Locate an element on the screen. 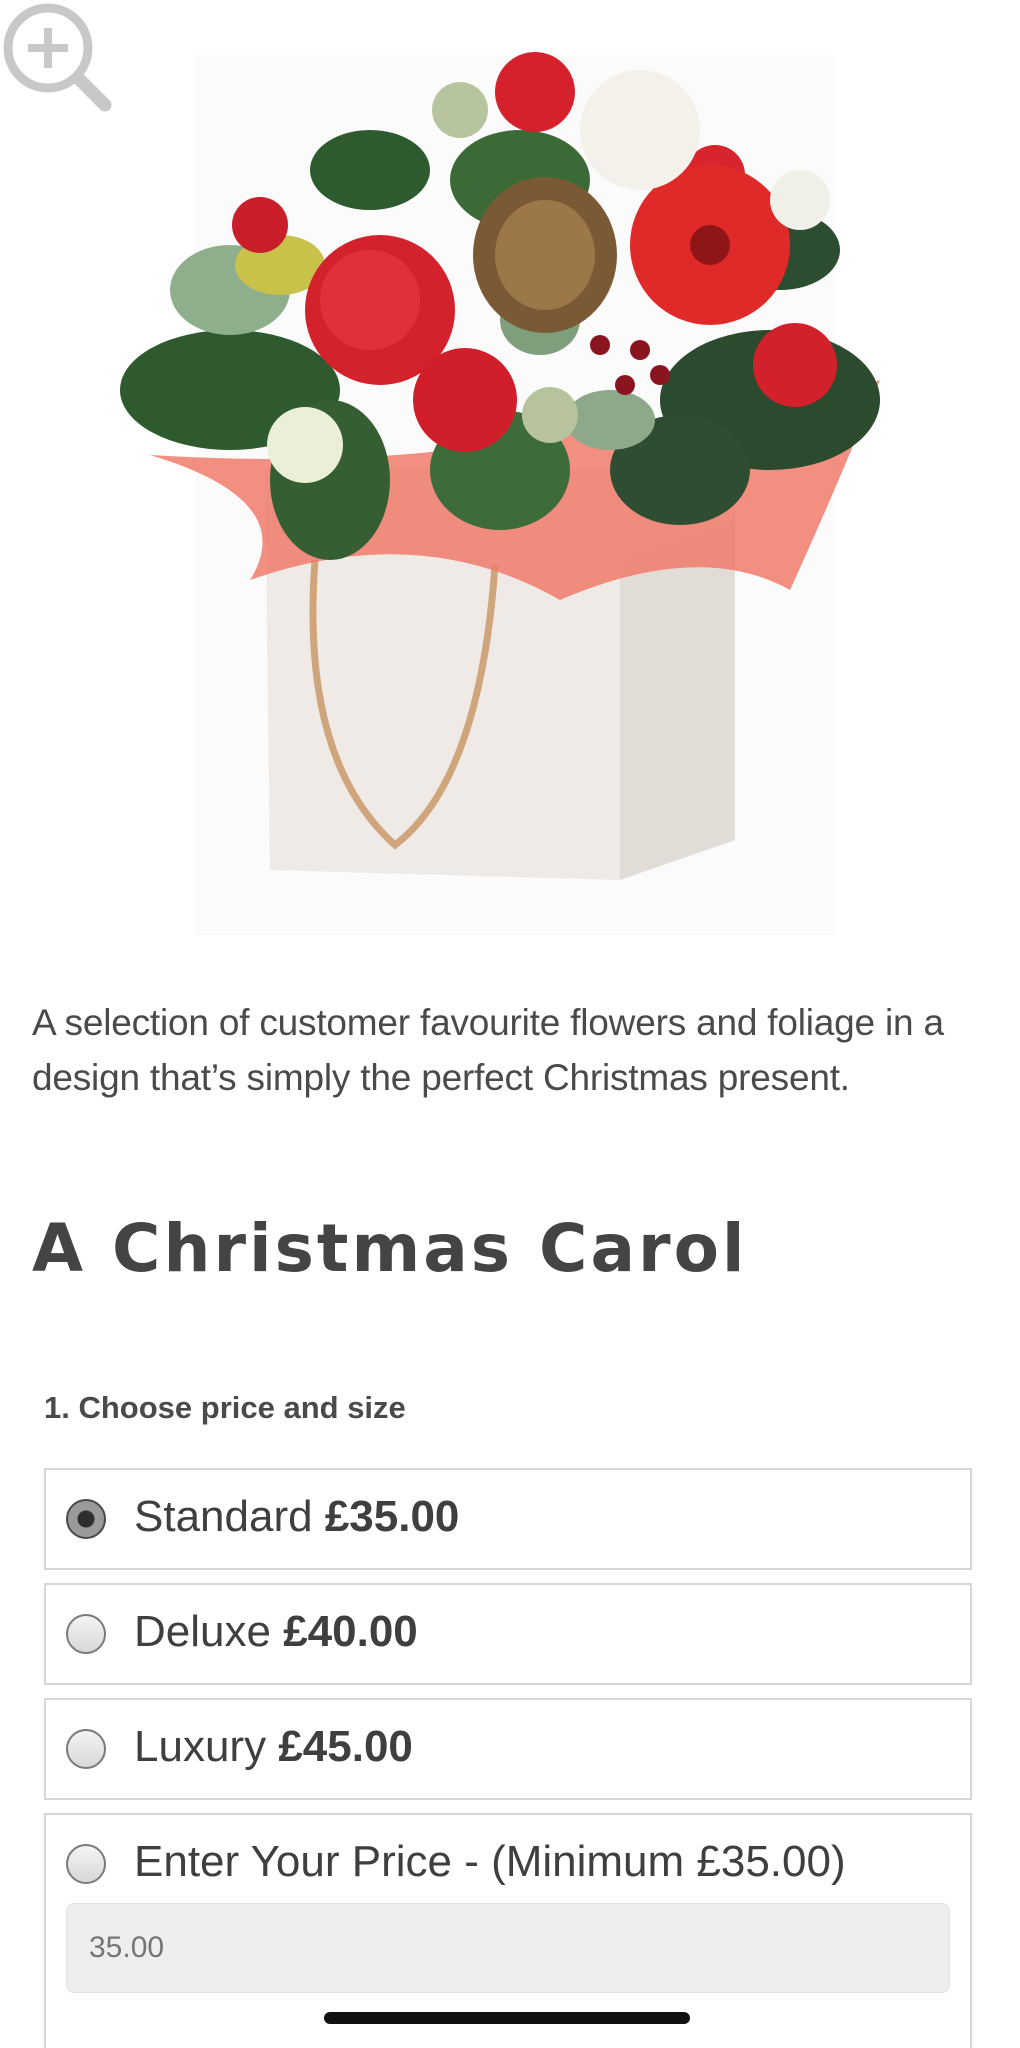 The image size is (1020, 2048). price-size-label: 1. Choose price and size is located at coordinates (225, 1407).